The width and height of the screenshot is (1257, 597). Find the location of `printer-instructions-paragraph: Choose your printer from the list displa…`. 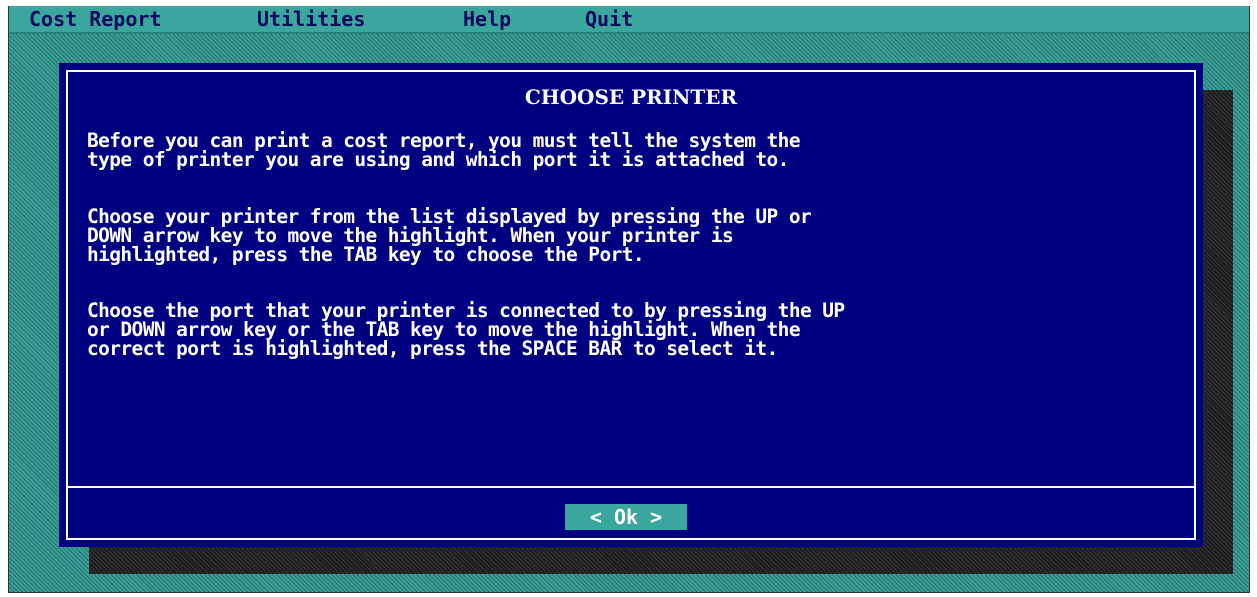

printer-instructions-paragraph: Choose your printer from the list displa… is located at coordinates (617, 236).